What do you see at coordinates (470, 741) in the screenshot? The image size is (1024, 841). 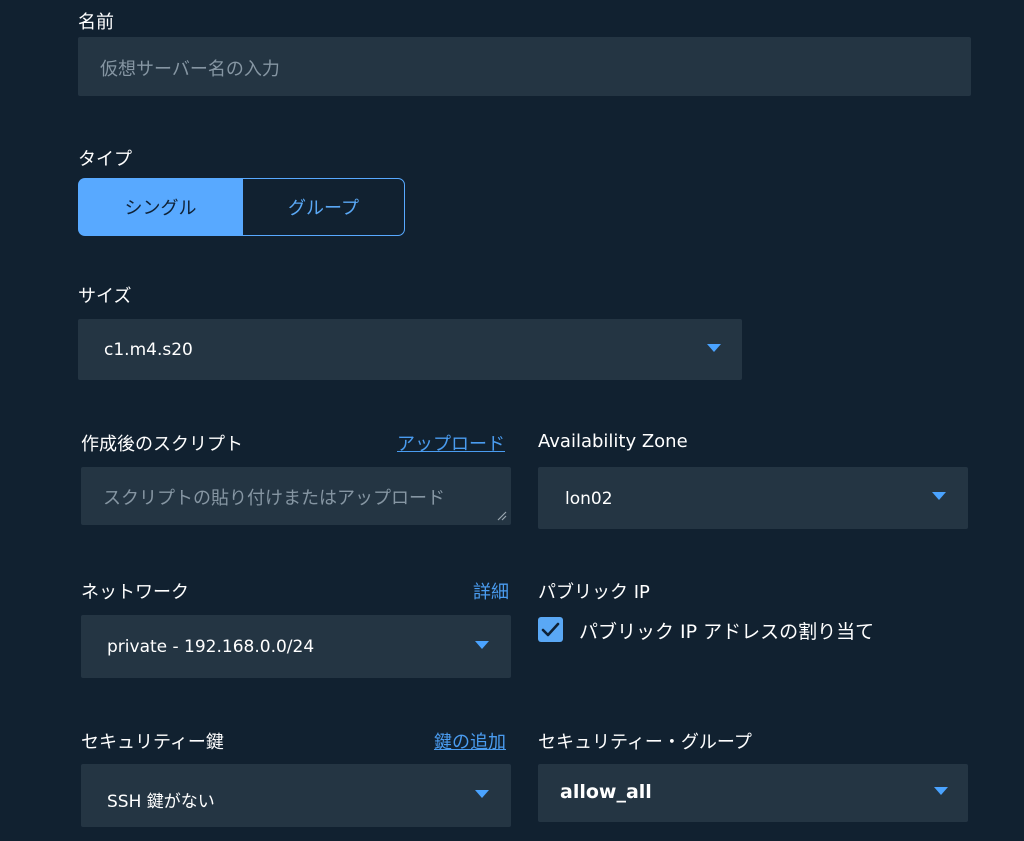 I see `add-key-link: 鍵の追加` at bounding box center [470, 741].